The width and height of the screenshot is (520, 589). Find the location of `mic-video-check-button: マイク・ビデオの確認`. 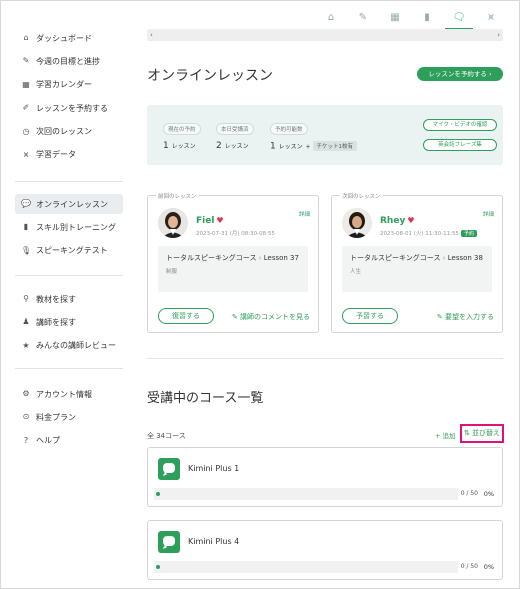

mic-video-check-button: マイク・ビデオの確認 is located at coordinates (460, 125).